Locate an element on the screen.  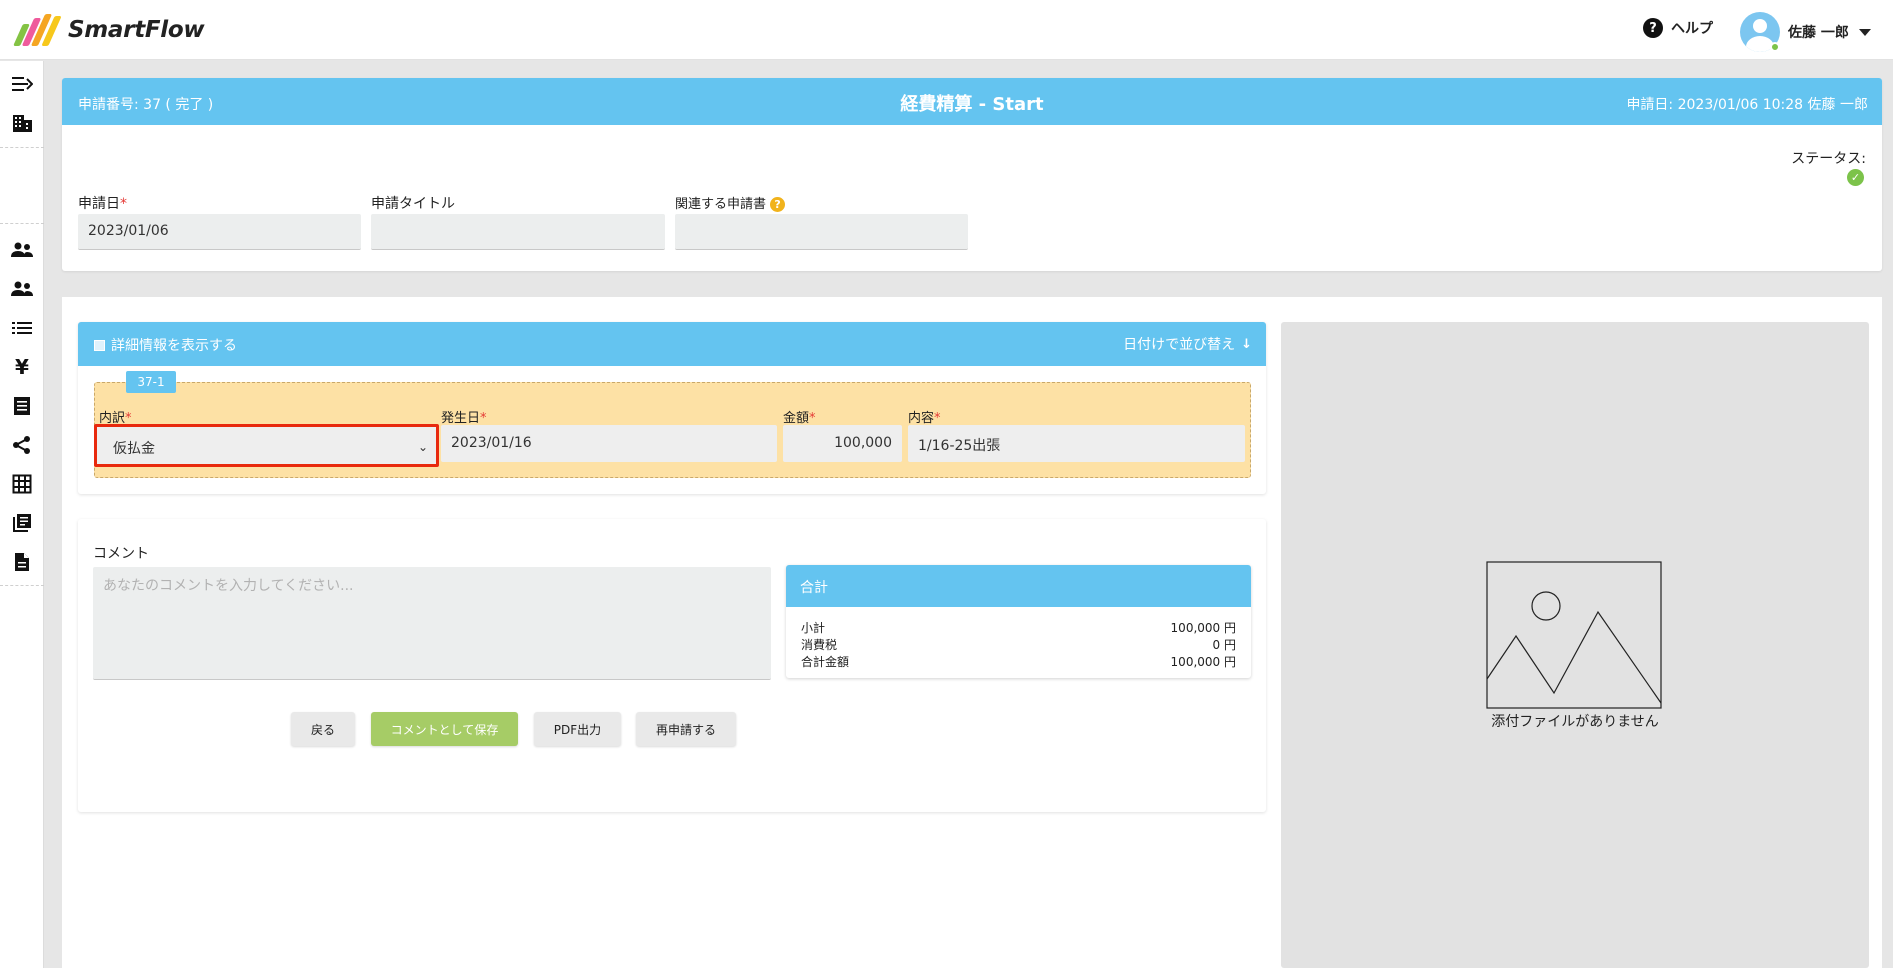
checkbox-icon is located at coordinates (99, 345).